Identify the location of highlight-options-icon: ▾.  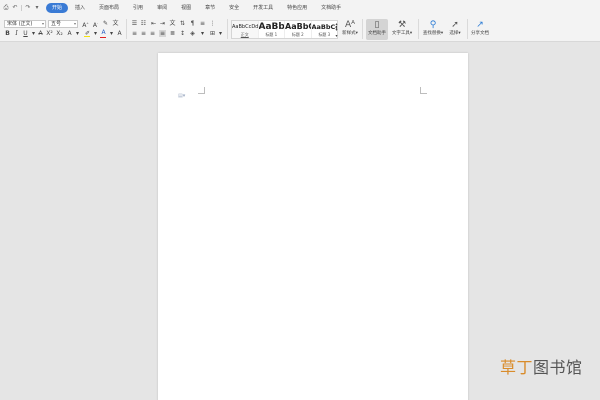
(95, 33).